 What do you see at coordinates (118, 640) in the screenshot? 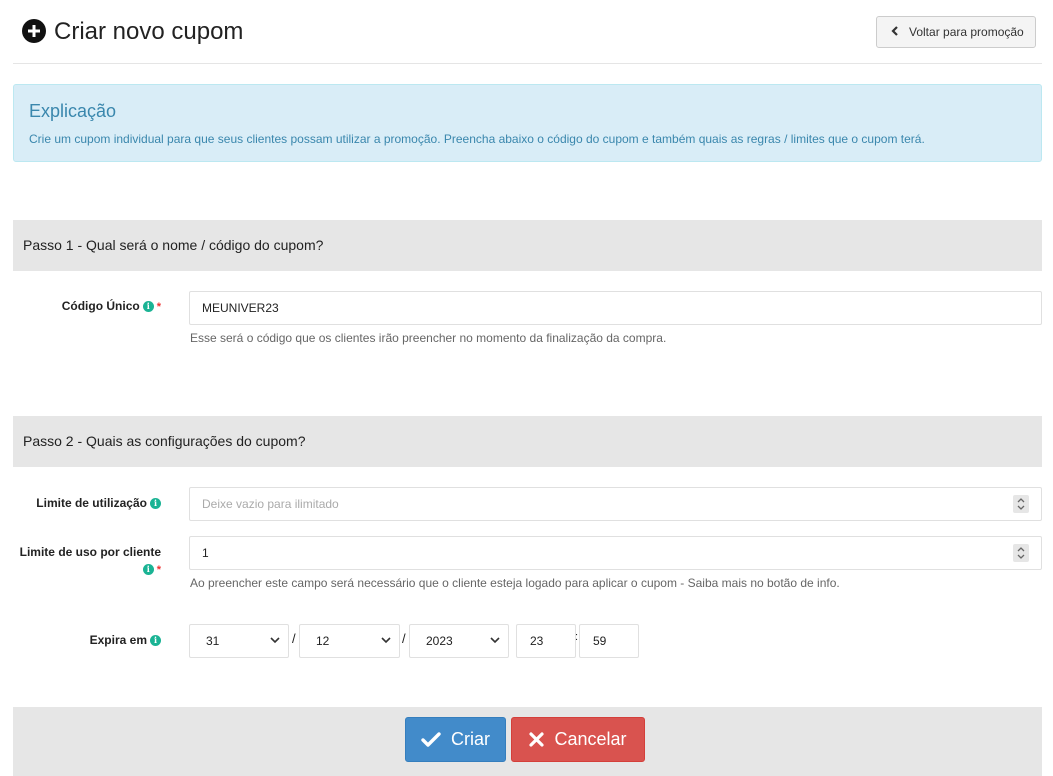
I see `expires-label-text: Expira em` at bounding box center [118, 640].